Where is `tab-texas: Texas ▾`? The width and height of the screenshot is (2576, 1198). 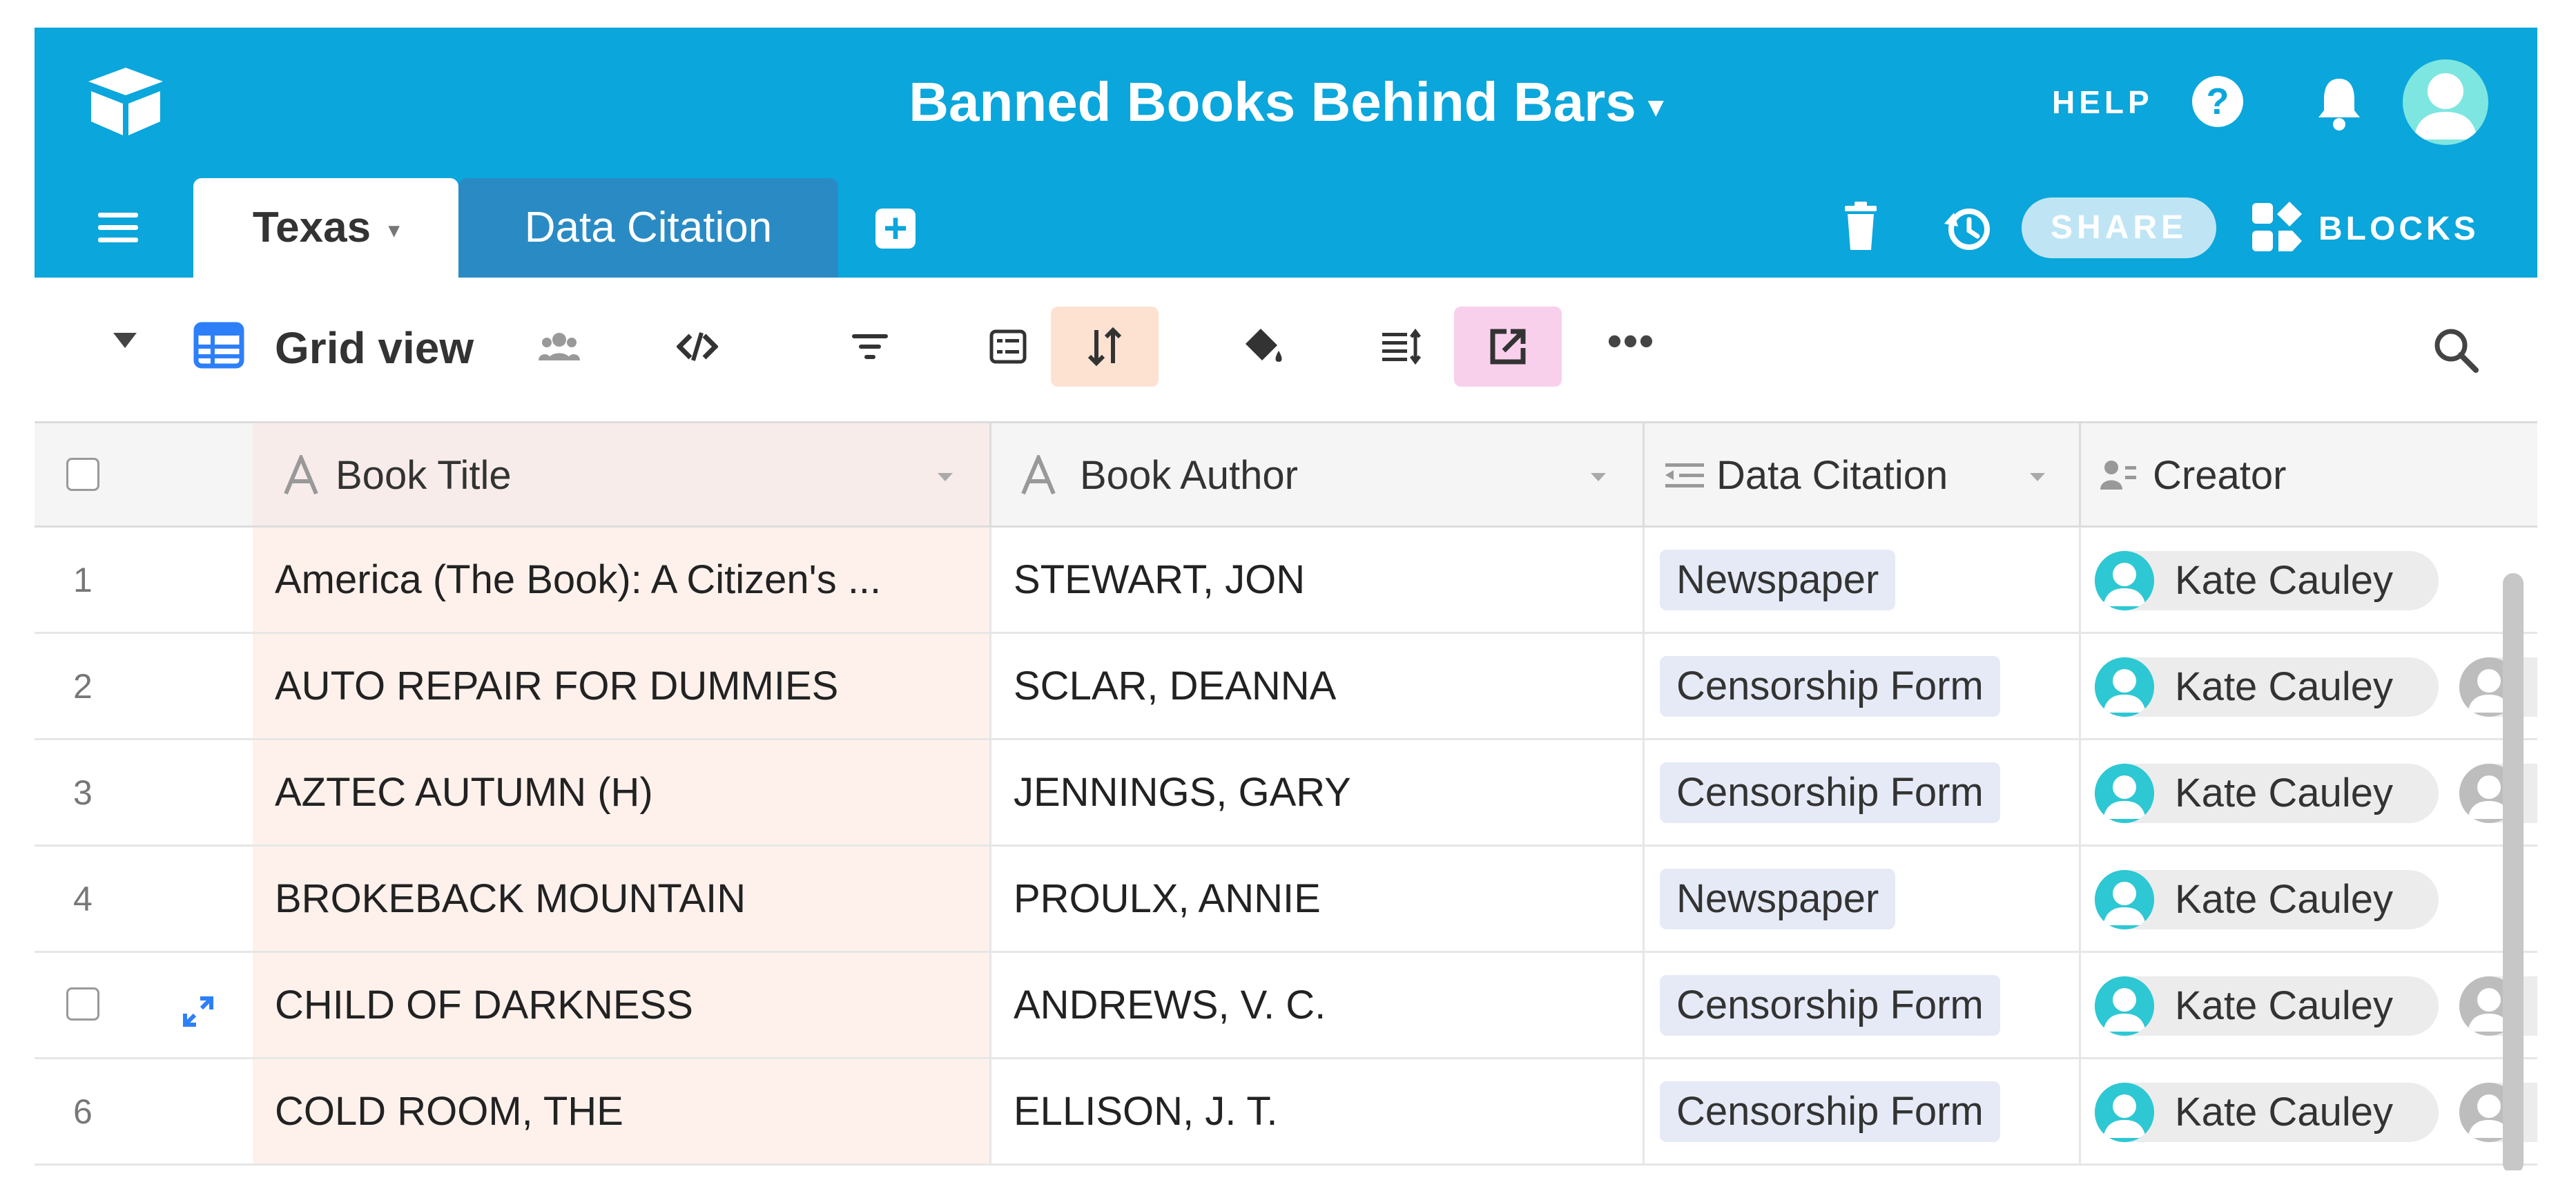 tab-texas: Texas ▾ is located at coordinates (325, 228).